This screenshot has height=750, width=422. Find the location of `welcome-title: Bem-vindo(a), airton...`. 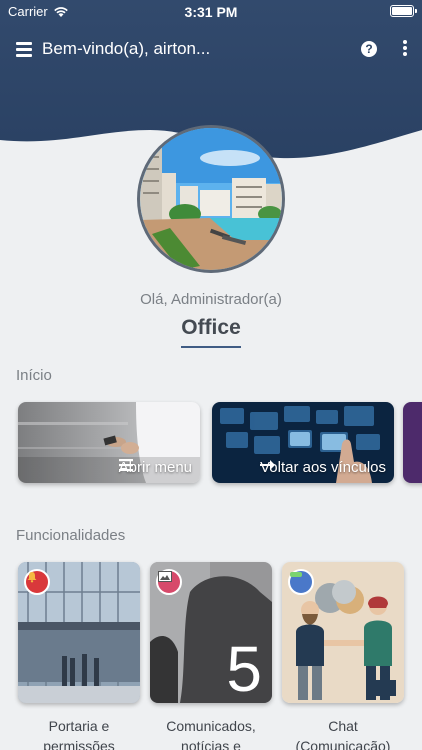

welcome-title: Bem-vindo(a), airton... is located at coordinates (126, 48).